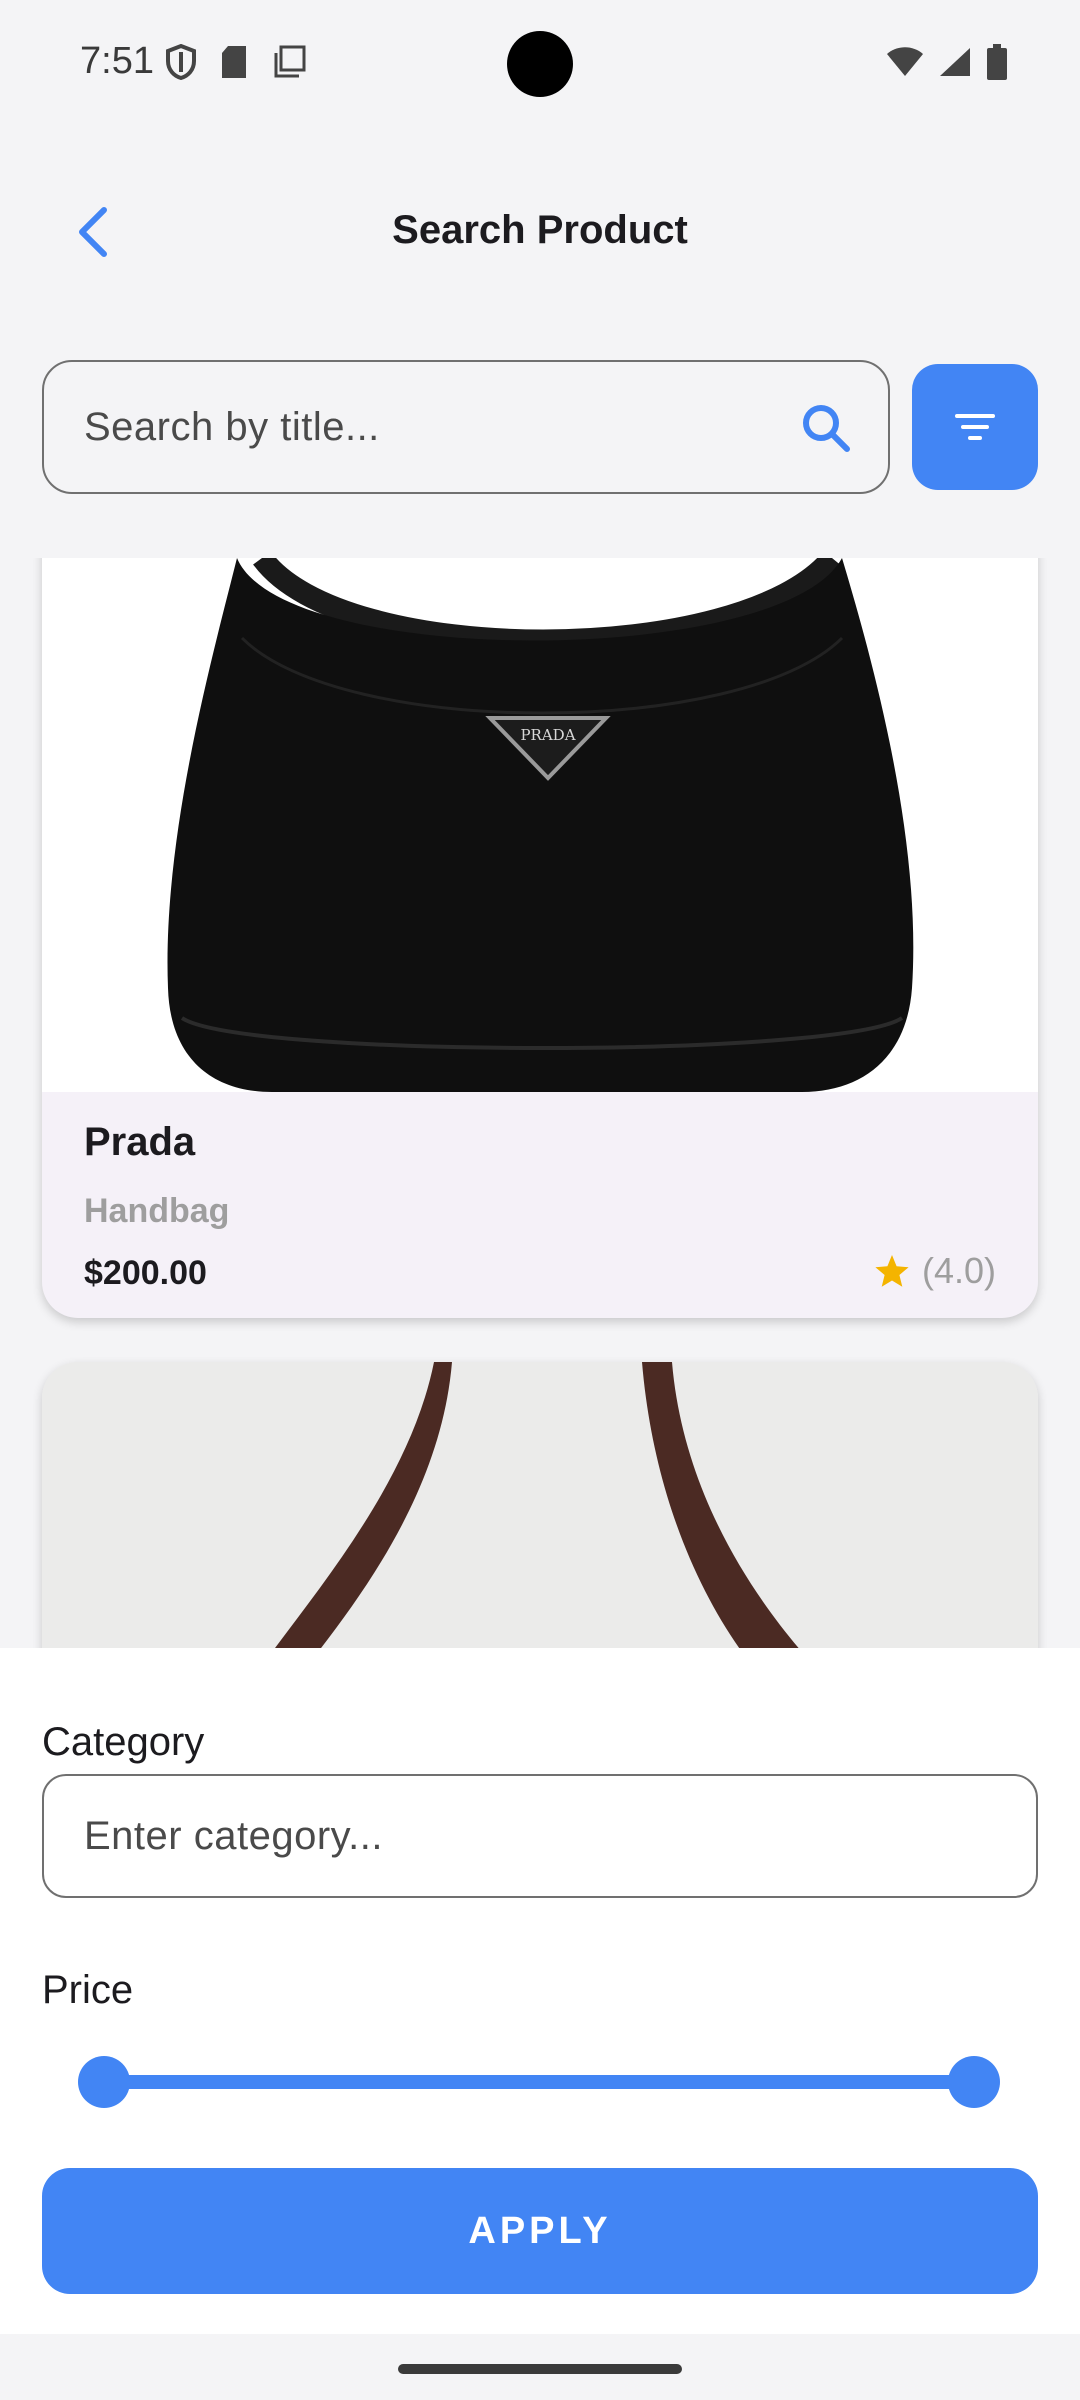 This screenshot has height=2400, width=1080. I want to click on category-input, so click(534, 1836).